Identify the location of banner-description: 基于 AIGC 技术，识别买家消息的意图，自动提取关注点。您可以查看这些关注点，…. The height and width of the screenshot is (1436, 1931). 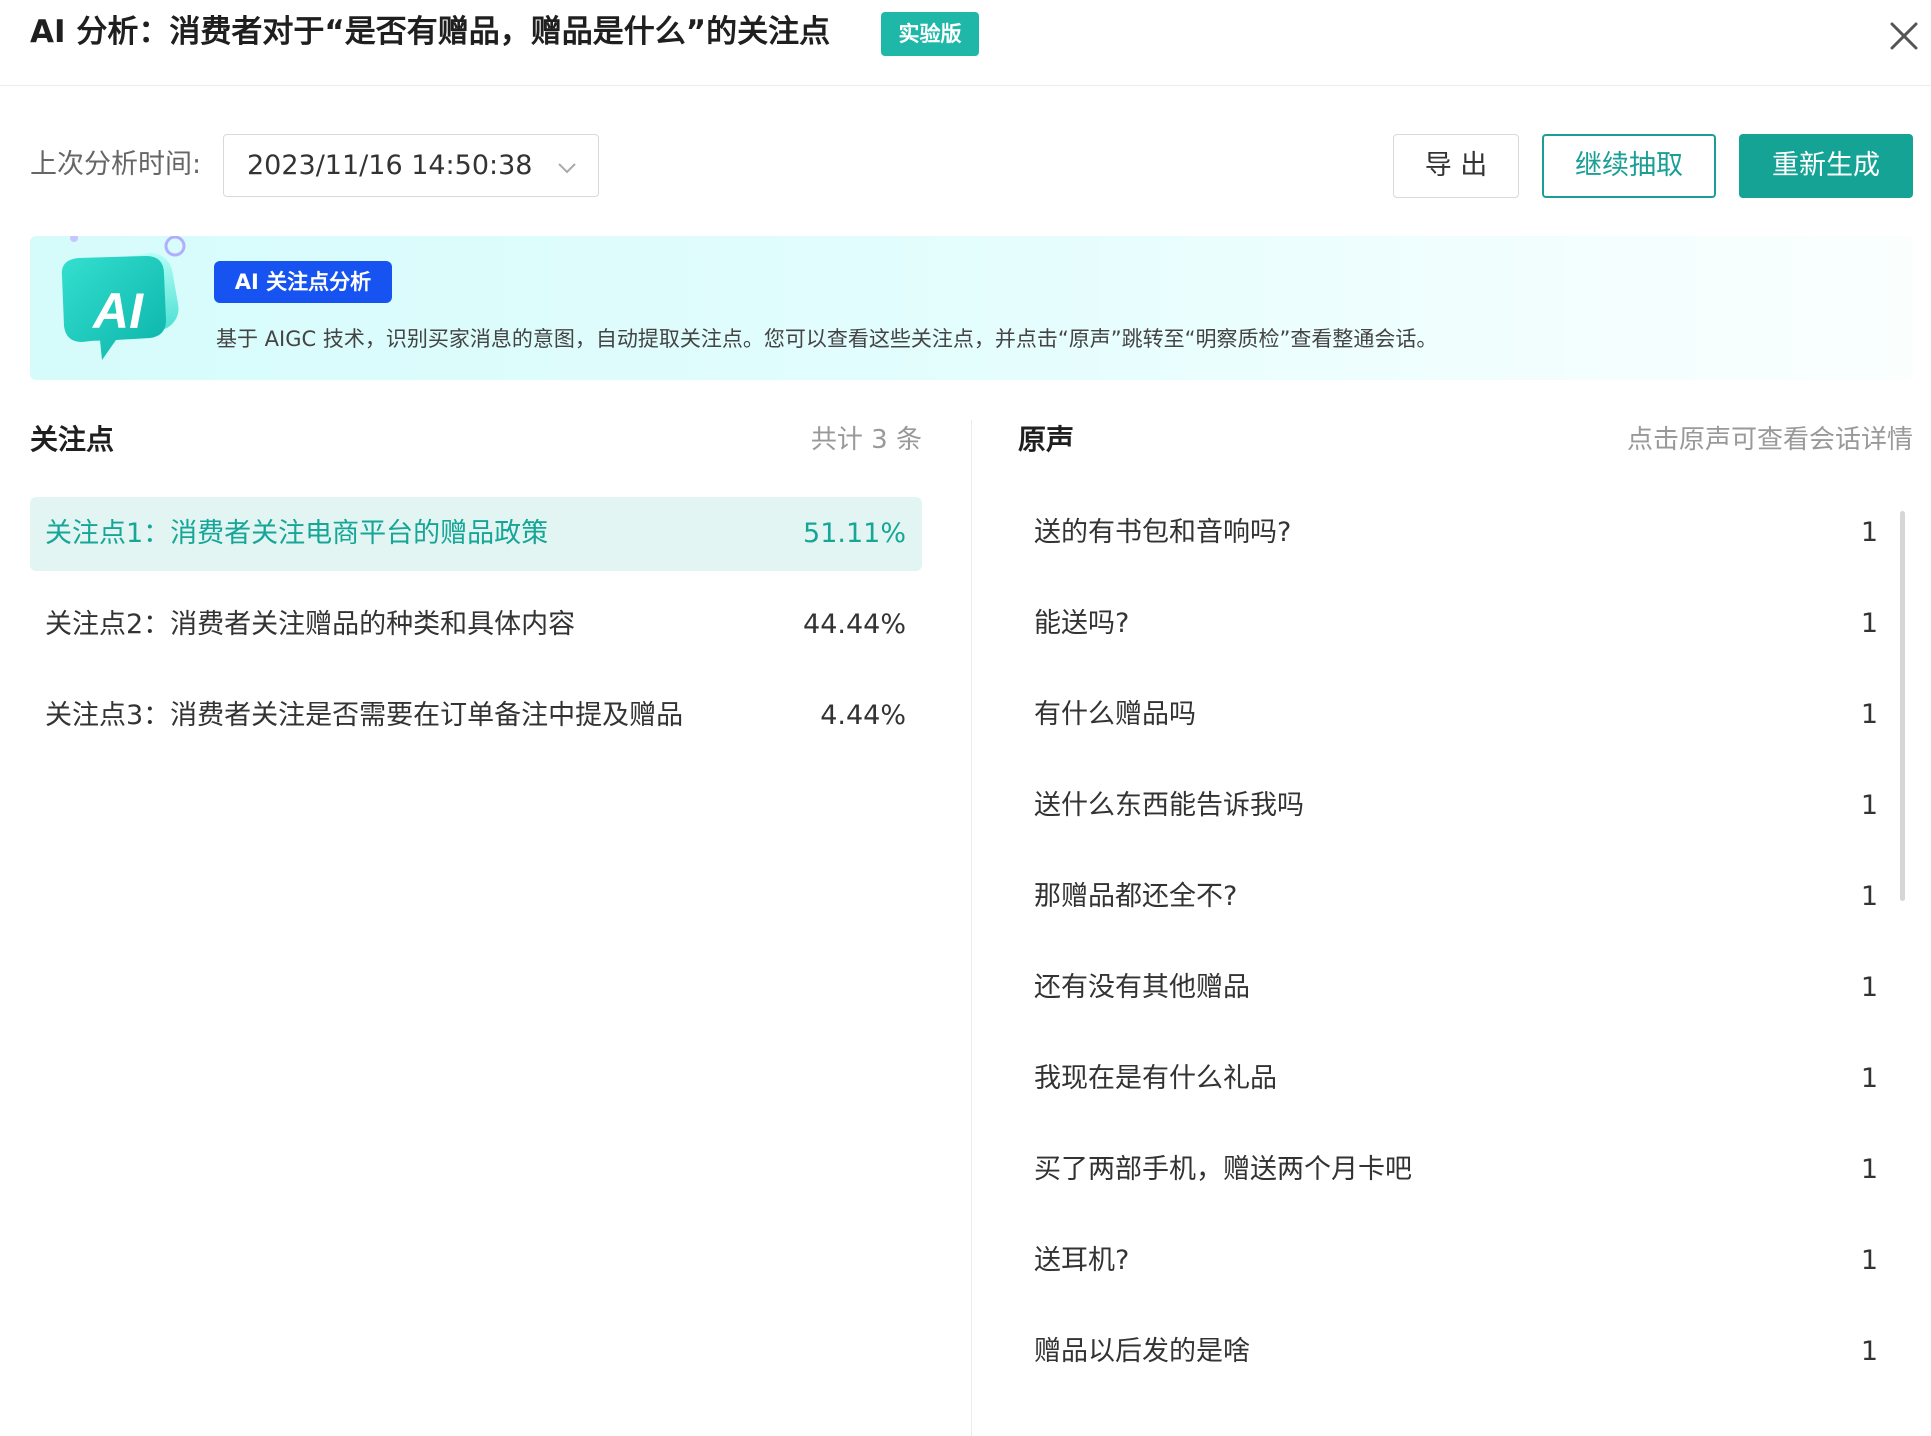
(827, 339).